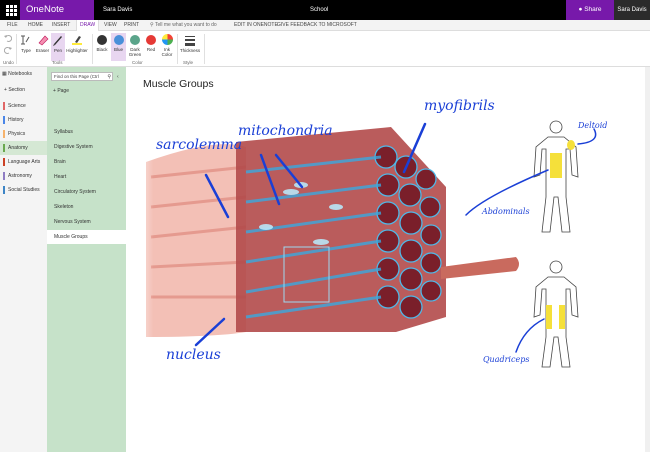  What do you see at coordinates (43, 40) in the screenshot?
I see `eraser-icon` at bounding box center [43, 40].